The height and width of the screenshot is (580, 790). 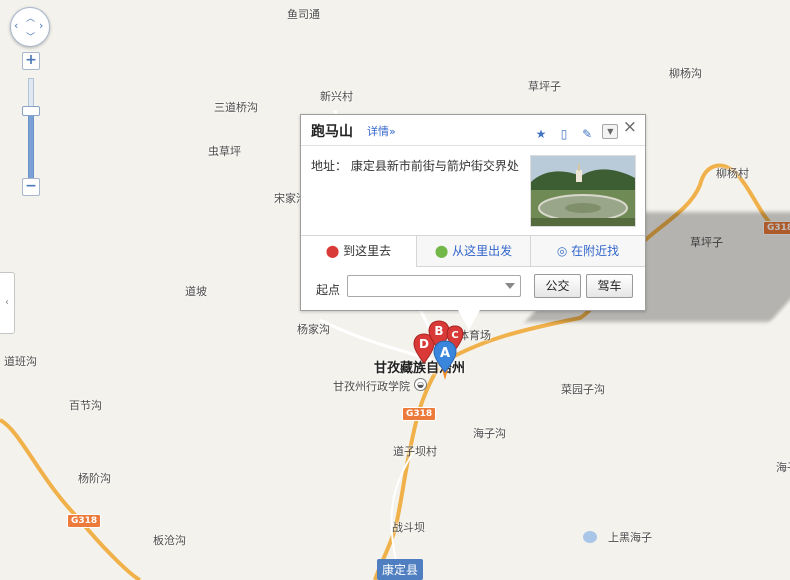 What do you see at coordinates (434, 286) in the screenshot?
I see `start-input` at bounding box center [434, 286].